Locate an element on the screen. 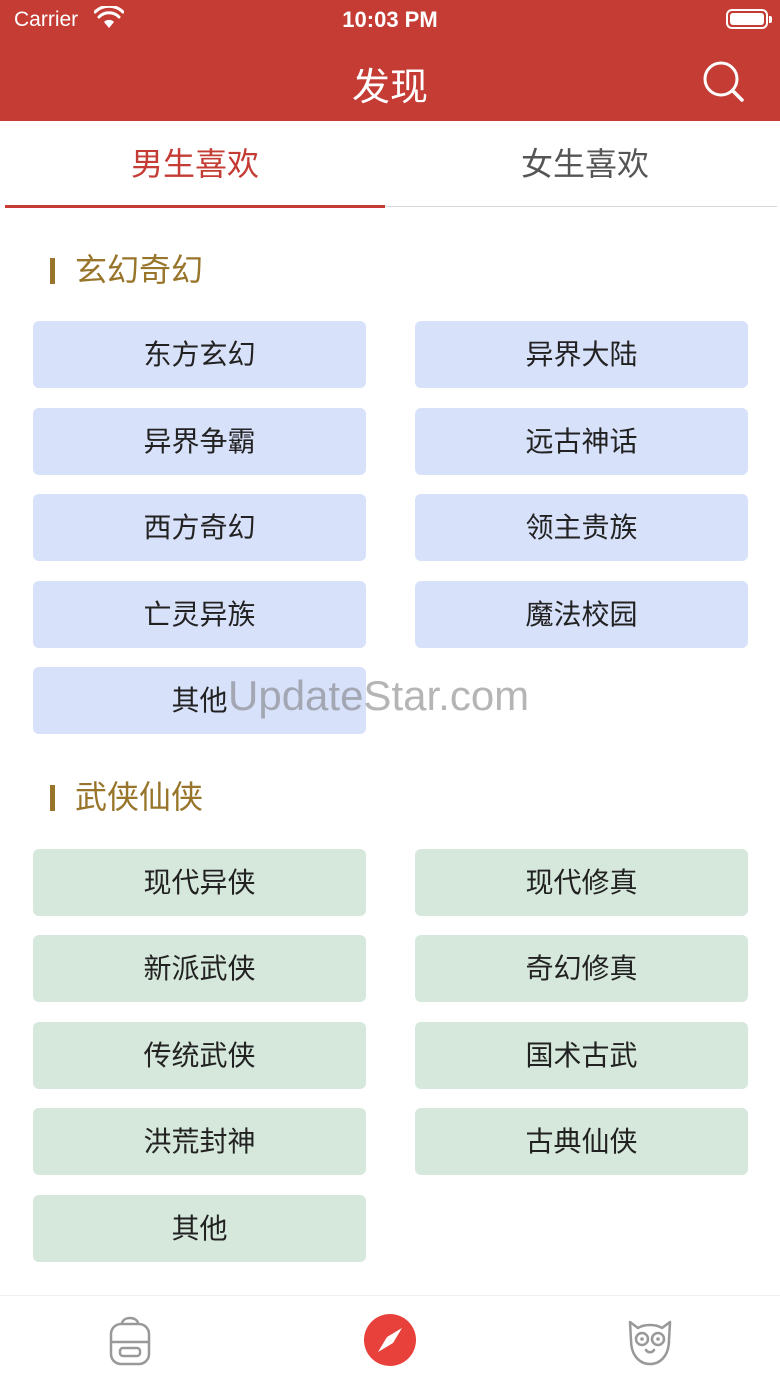  section-title-wuxia: 武侠仙侠 is located at coordinates (126, 795).